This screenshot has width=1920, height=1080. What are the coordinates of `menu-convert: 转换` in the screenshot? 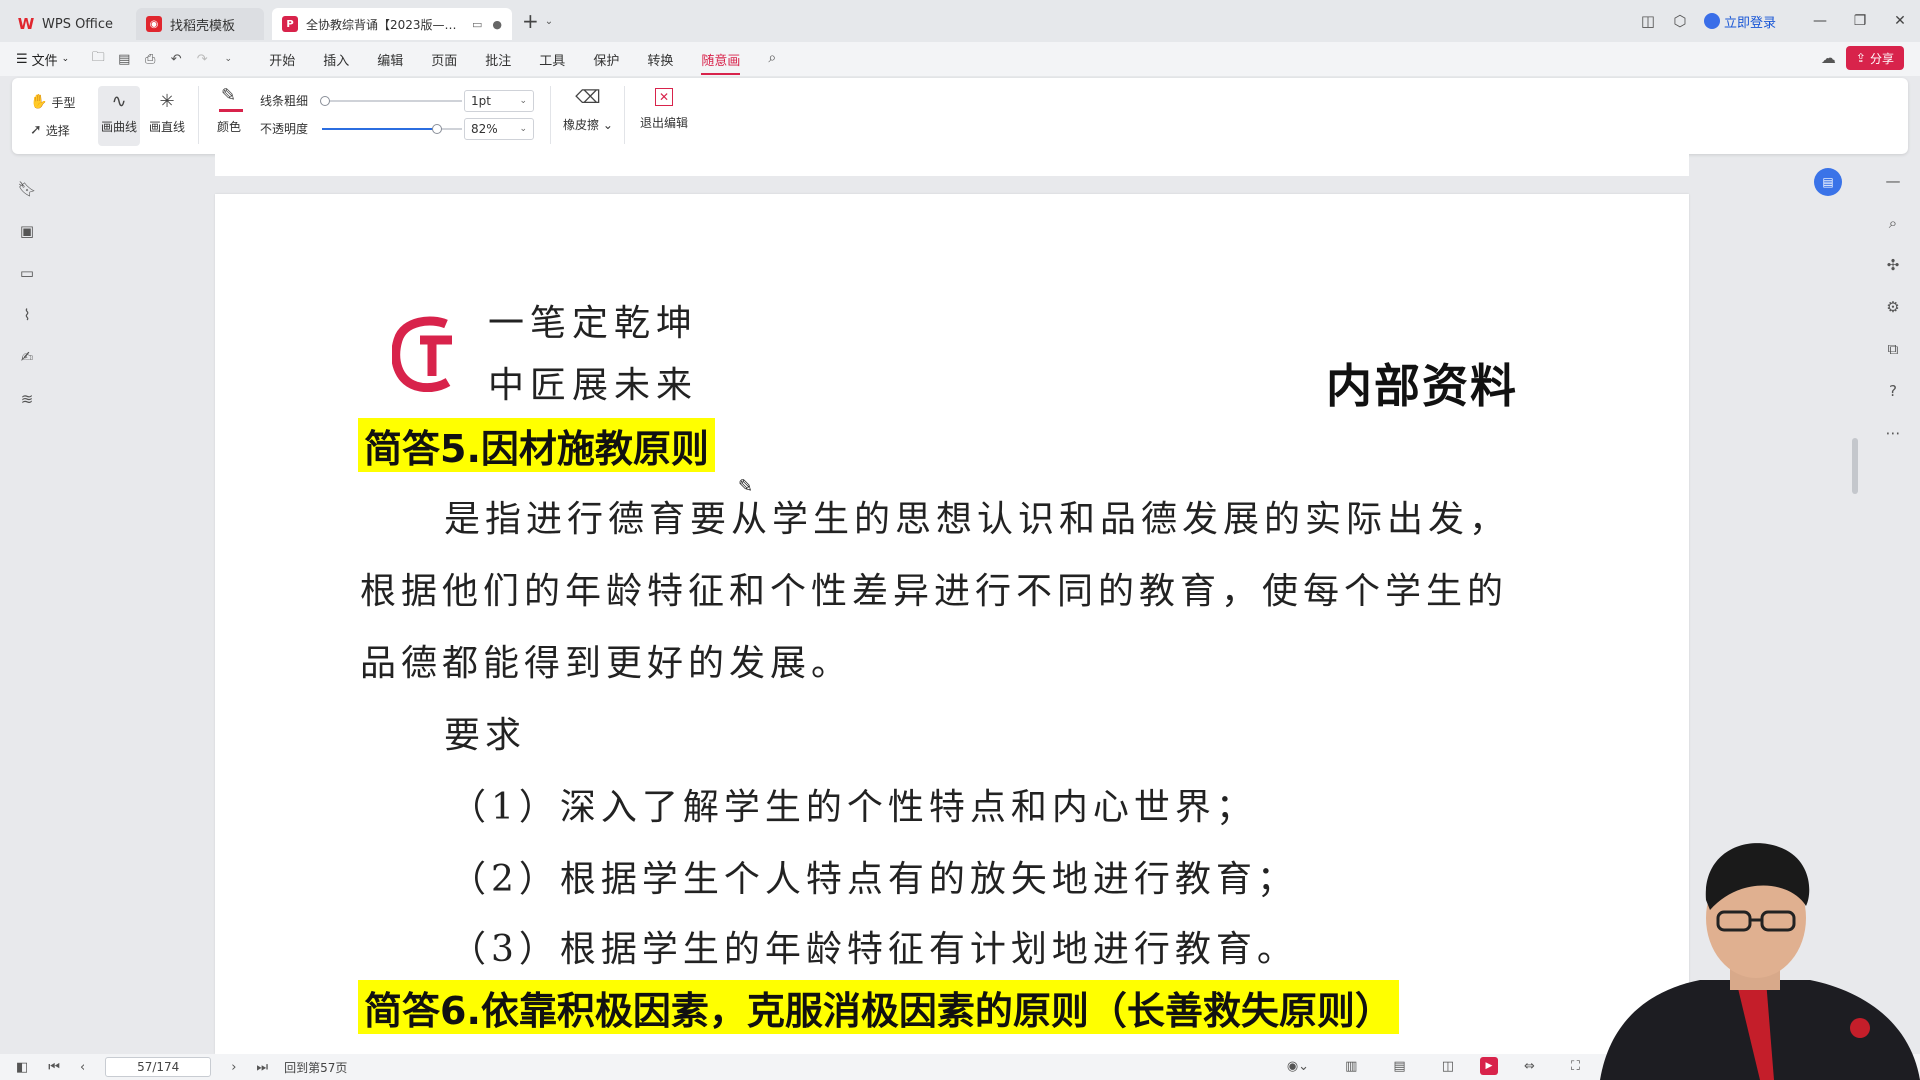 It's located at (660, 59).